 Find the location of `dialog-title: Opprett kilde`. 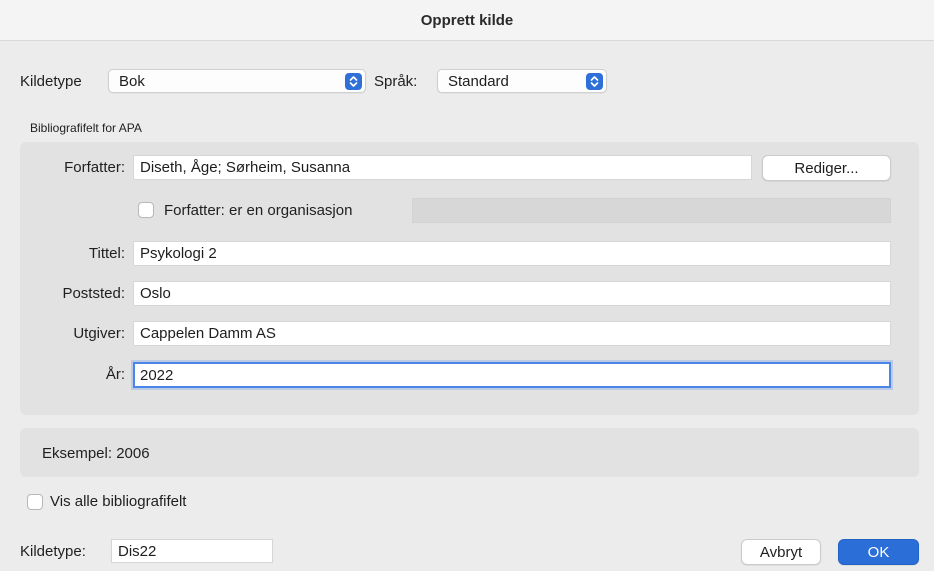

dialog-title: Opprett kilde is located at coordinates (467, 20).